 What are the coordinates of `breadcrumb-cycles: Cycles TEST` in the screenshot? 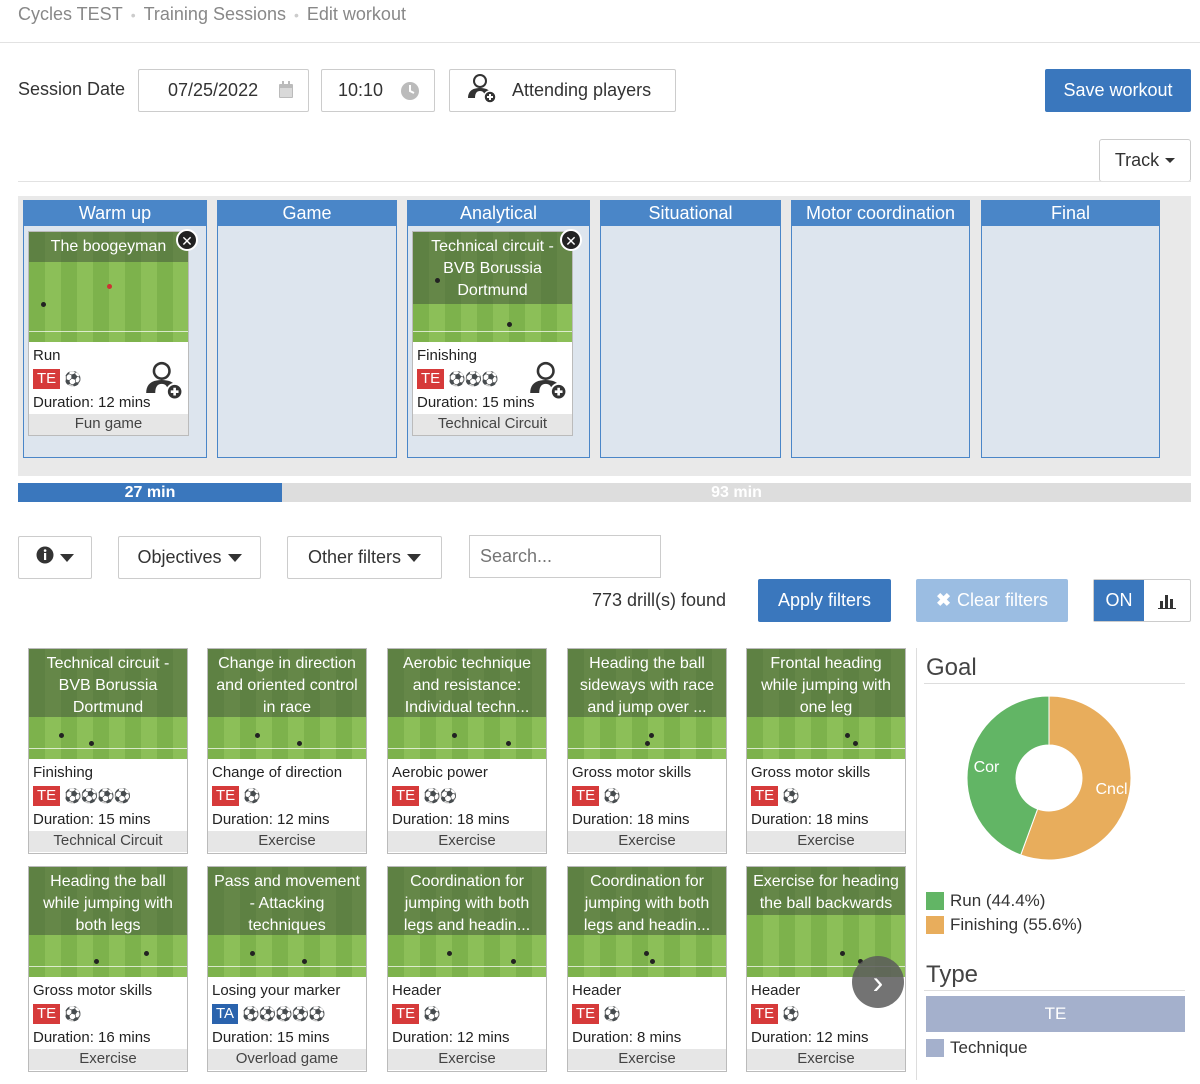 It's located at (70, 14).